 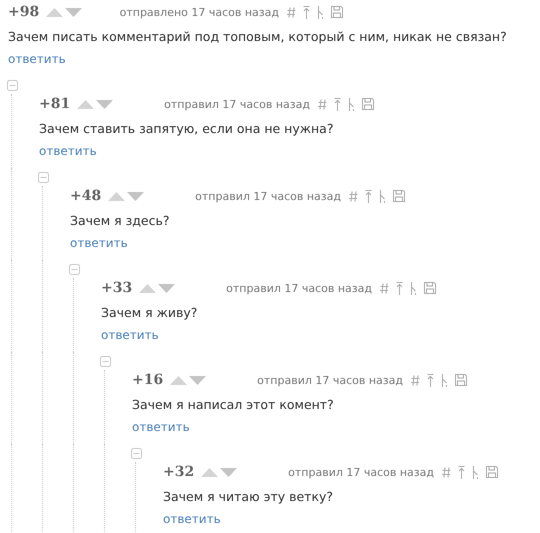 I want to click on comment-text: Зачем писать комментарий под топовым, который с ним, никак не связан?, so click(x=257, y=37).